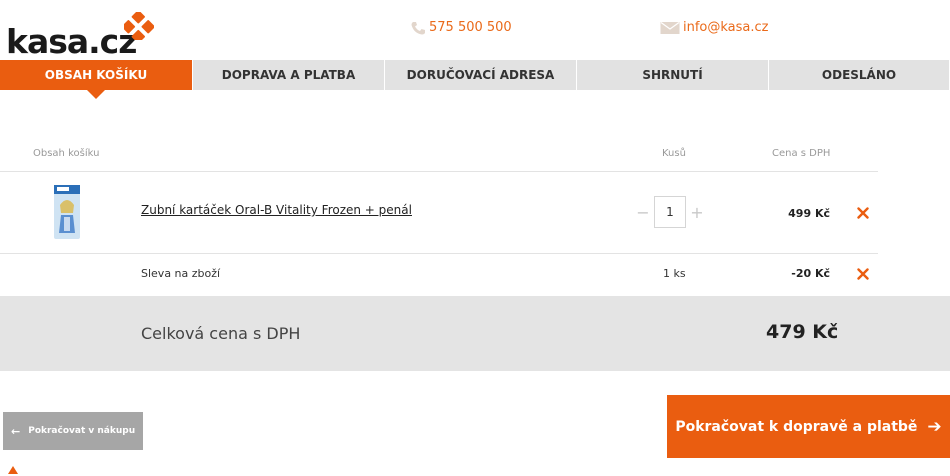  I want to click on mail-icon, so click(670, 28).